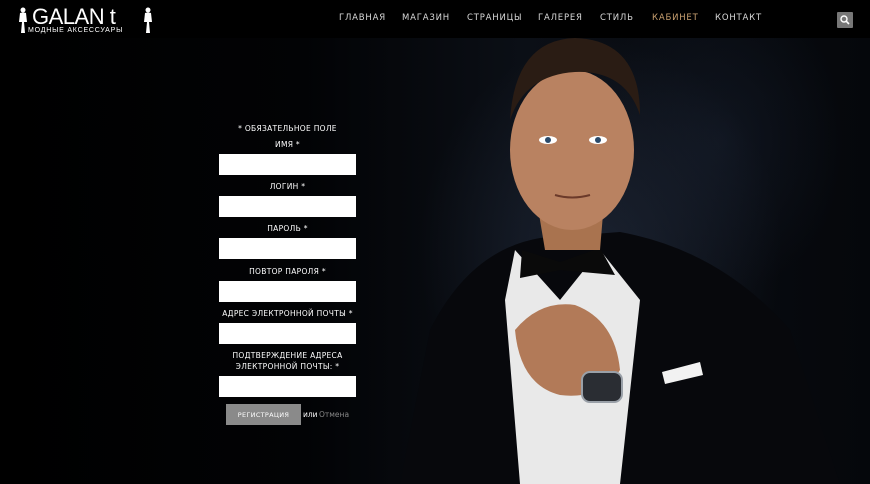 This screenshot has width=870, height=484. What do you see at coordinates (362, 18) in the screenshot?
I see `nav-item-home: ГЛАВНАЯ` at bounding box center [362, 18].